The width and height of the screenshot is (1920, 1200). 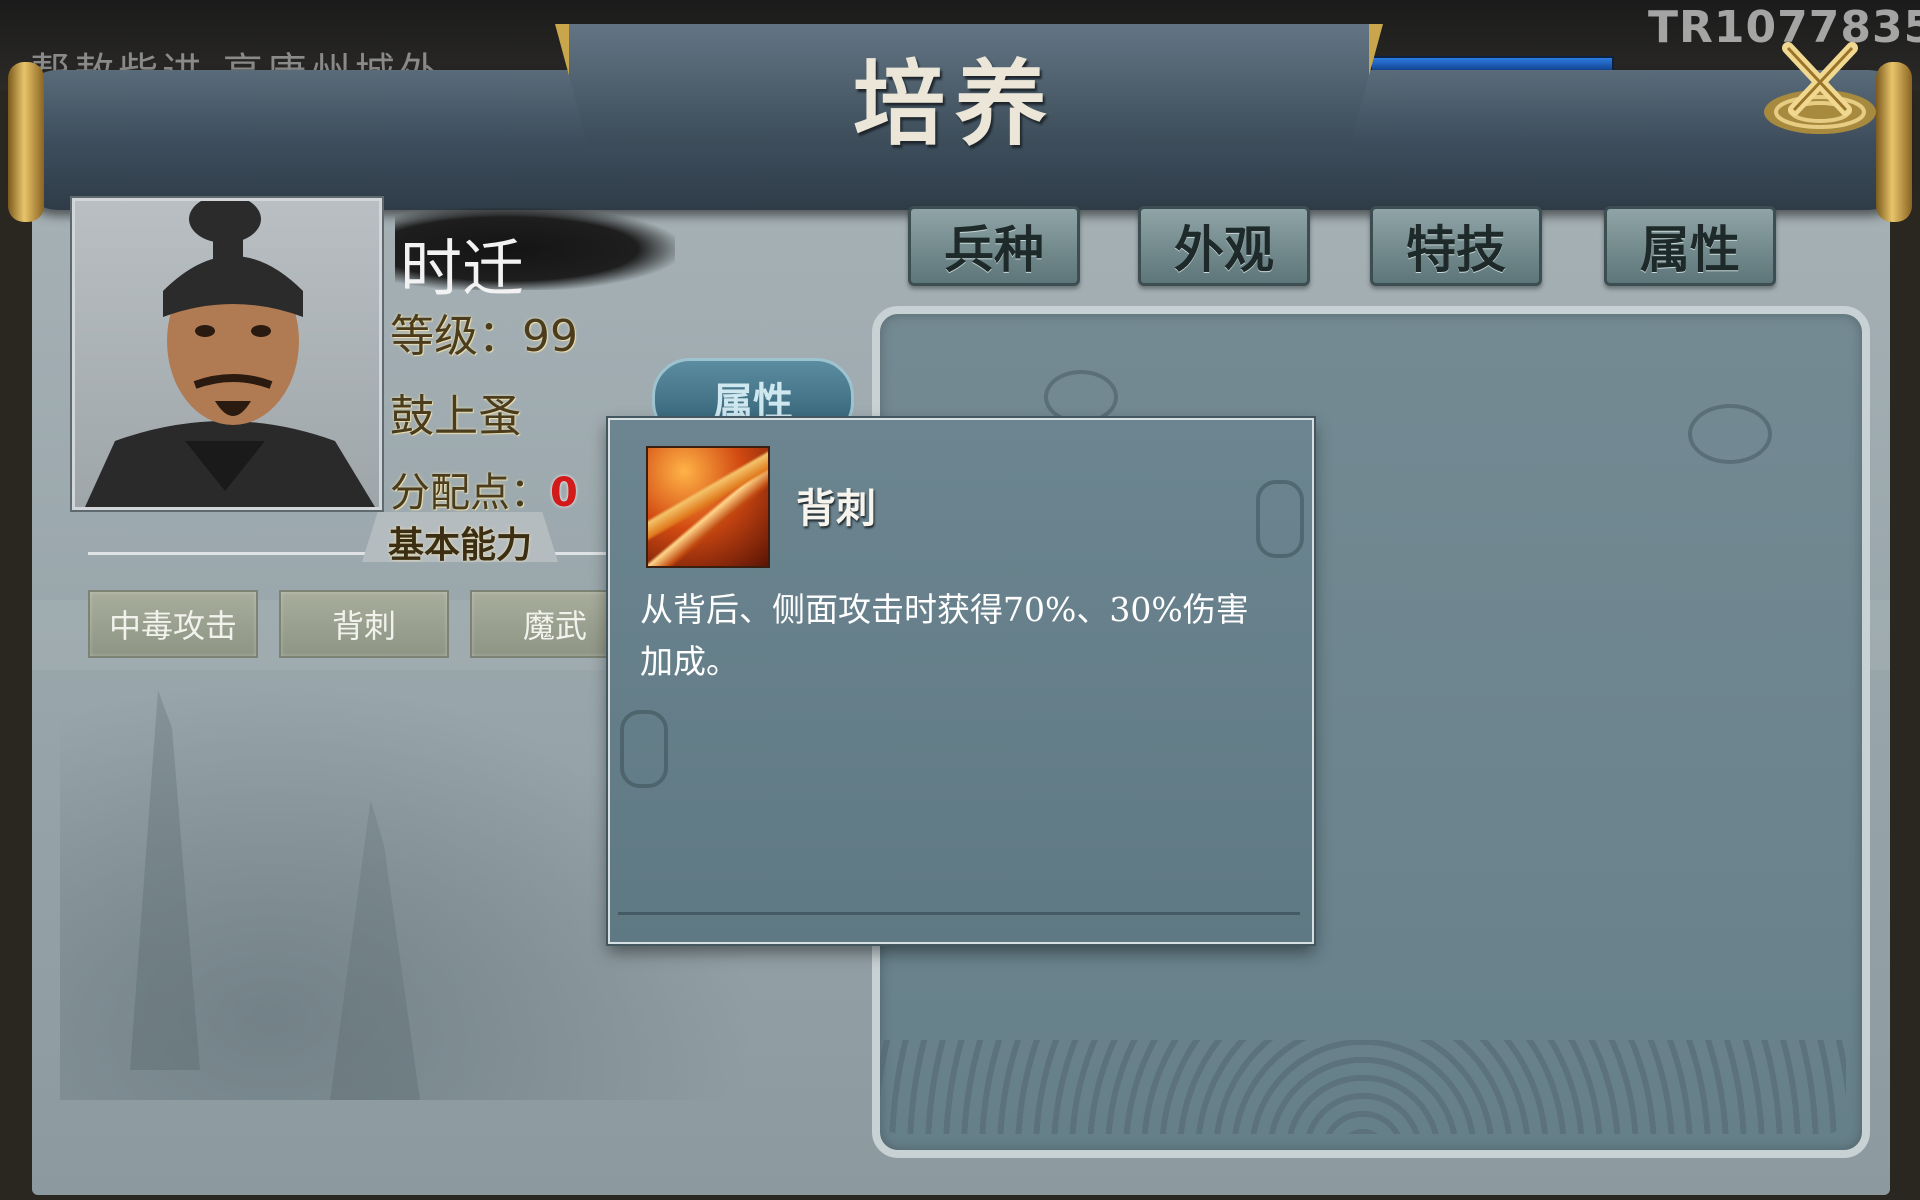 I want to click on points-row: 分配点：0, so click(x=484, y=489).